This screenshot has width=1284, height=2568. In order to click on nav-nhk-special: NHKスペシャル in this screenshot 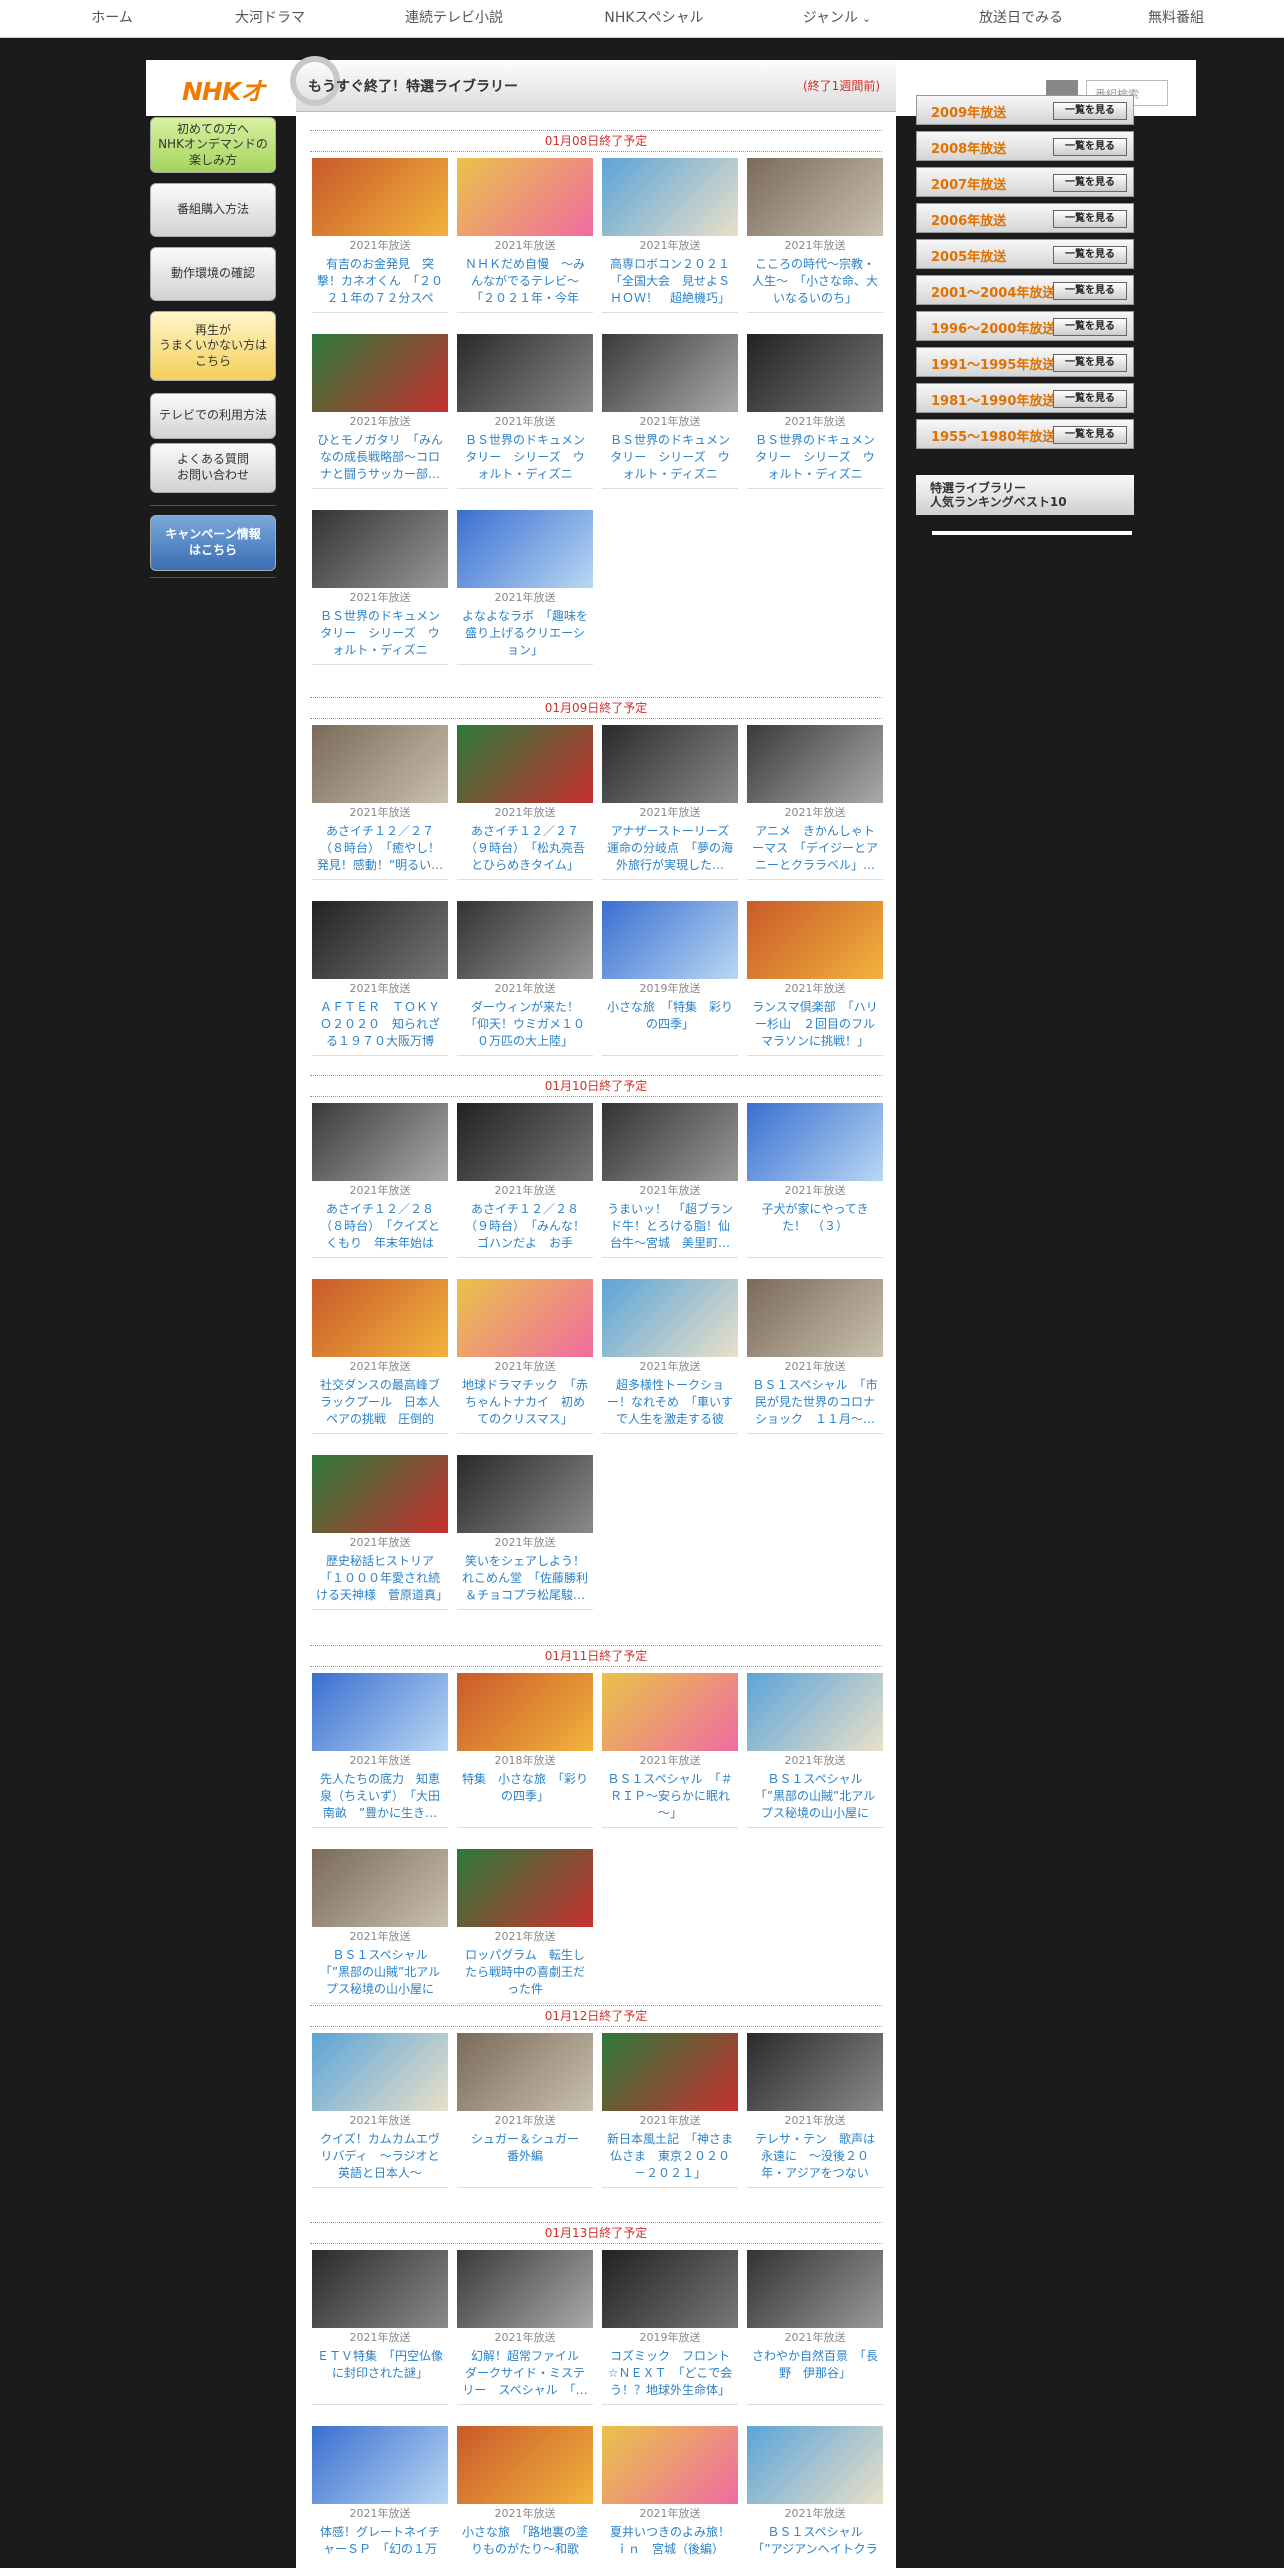, I will do `click(654, 18)`.